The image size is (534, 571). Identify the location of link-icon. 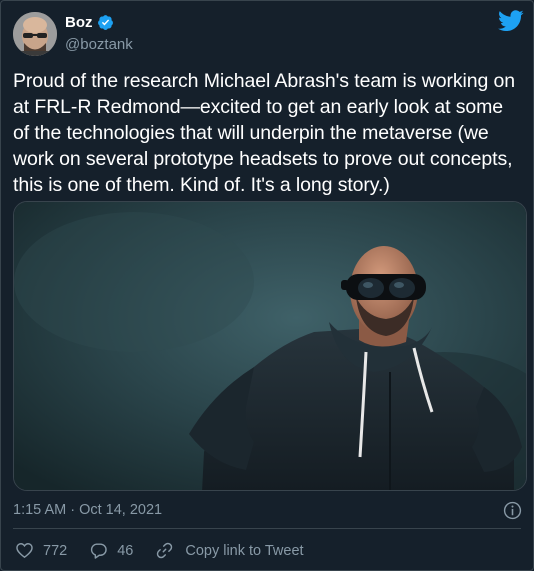
(165, 550).